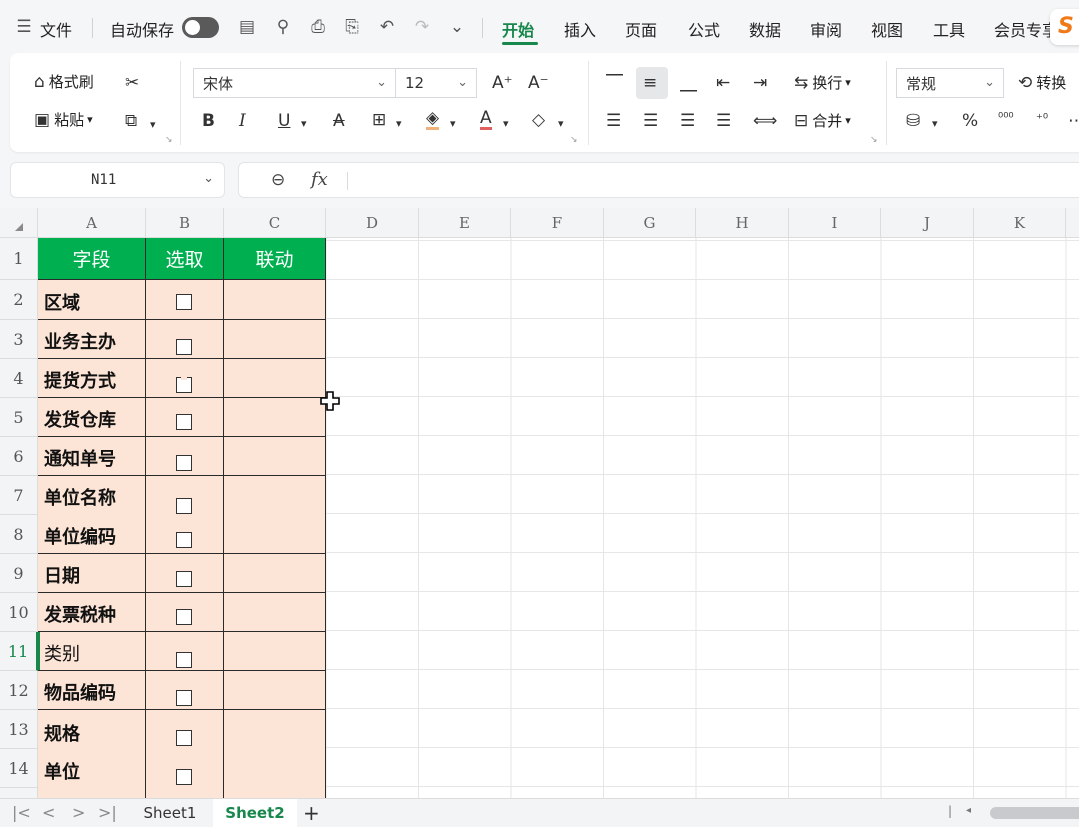  Describe the element at coordinates (688, 83) in the screenshot. I see `align-bottom-icon: ⎽` at that location.